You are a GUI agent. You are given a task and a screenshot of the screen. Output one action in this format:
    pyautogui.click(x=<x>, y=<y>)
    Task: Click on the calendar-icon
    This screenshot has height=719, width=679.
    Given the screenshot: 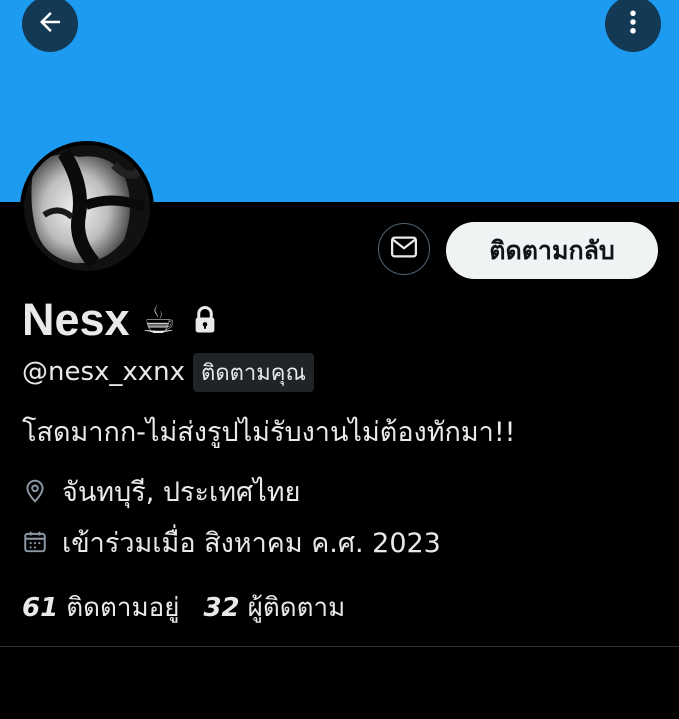 What is the action you would take?
    pyautogui.click(x=37, y=542)
    